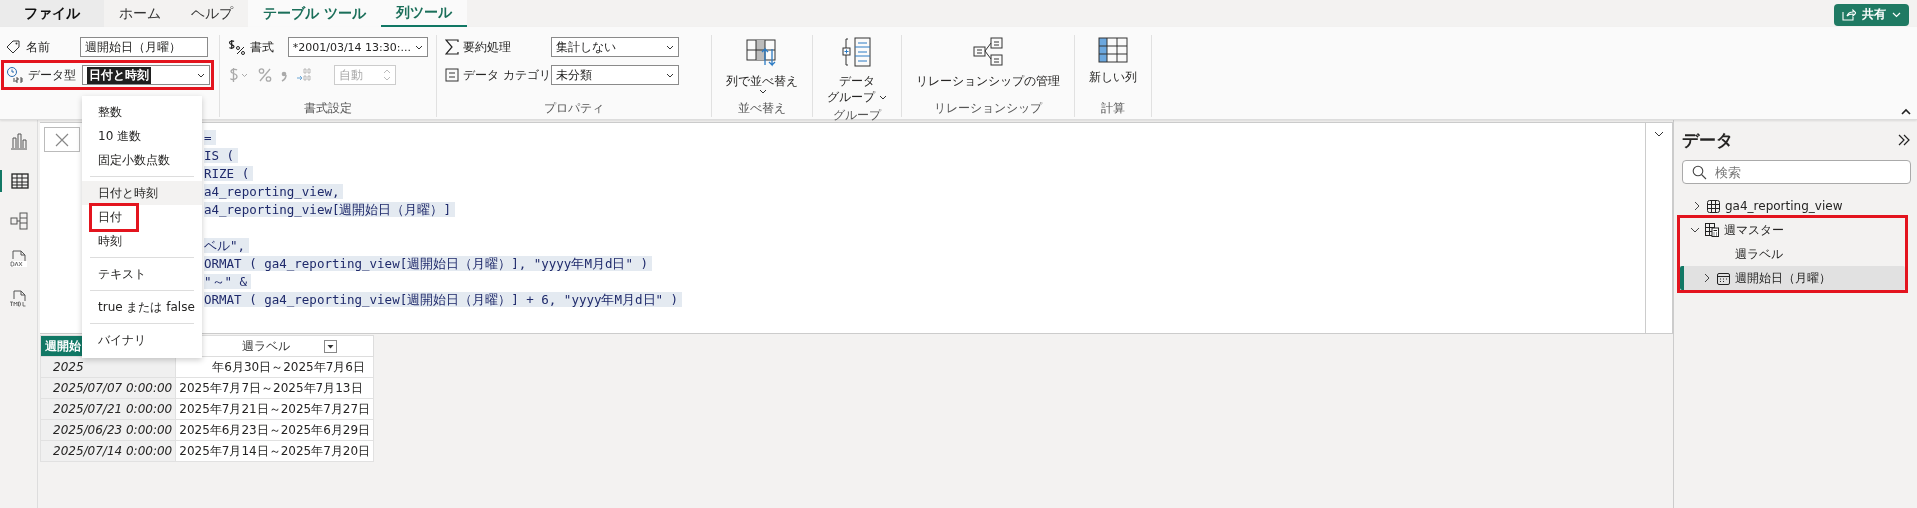 The width and height of the screenshot is (1917, 508). What do you see at coordinates (38, 47) in the screenshot?
I see `name-label: 名前` at bounding box center [38, 47].